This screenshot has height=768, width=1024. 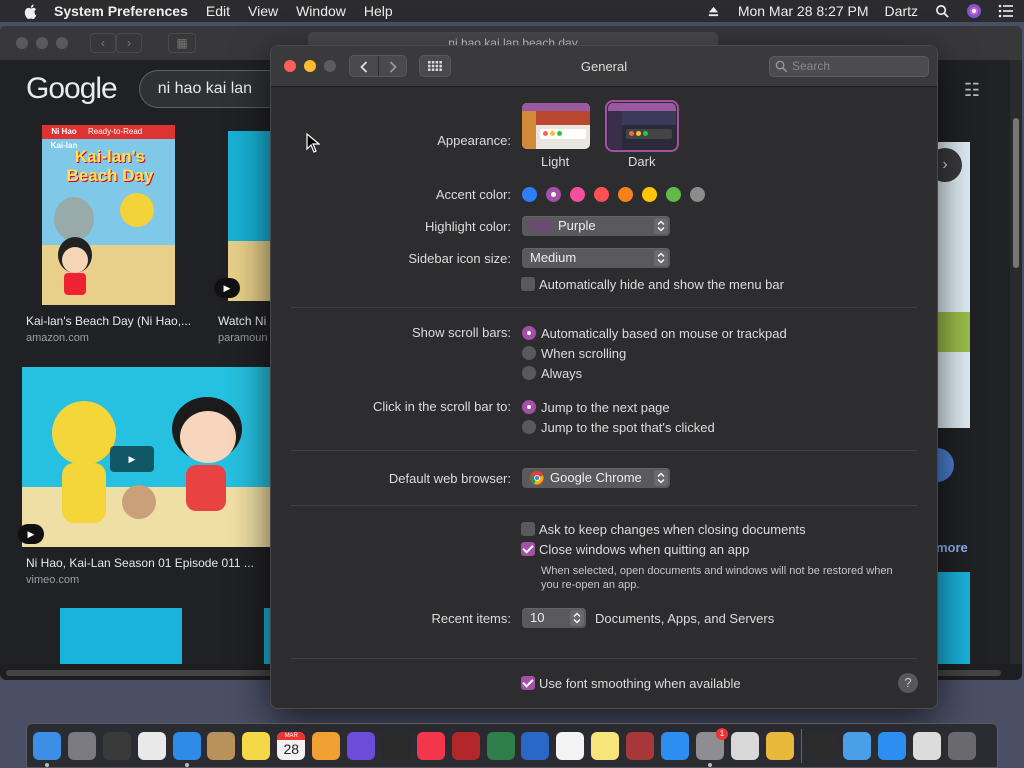 I want to click on notification-center-icon, so click(x=1006, y=11).